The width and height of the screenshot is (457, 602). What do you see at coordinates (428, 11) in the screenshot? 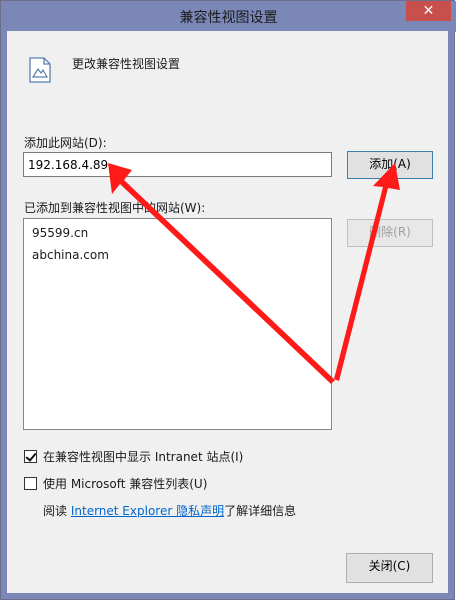
I see `close-icon: ✕` at bounding box center [428, 11].